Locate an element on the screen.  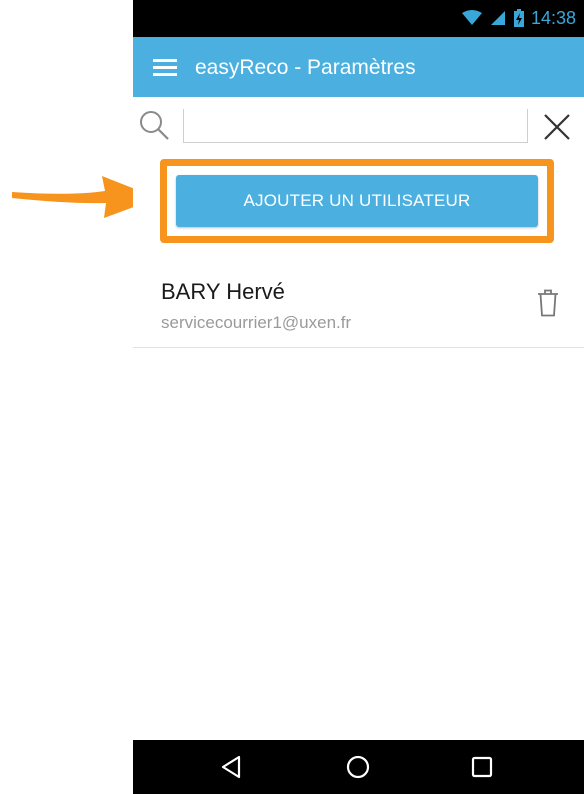
close-icon is located at coordinates (557, 127).